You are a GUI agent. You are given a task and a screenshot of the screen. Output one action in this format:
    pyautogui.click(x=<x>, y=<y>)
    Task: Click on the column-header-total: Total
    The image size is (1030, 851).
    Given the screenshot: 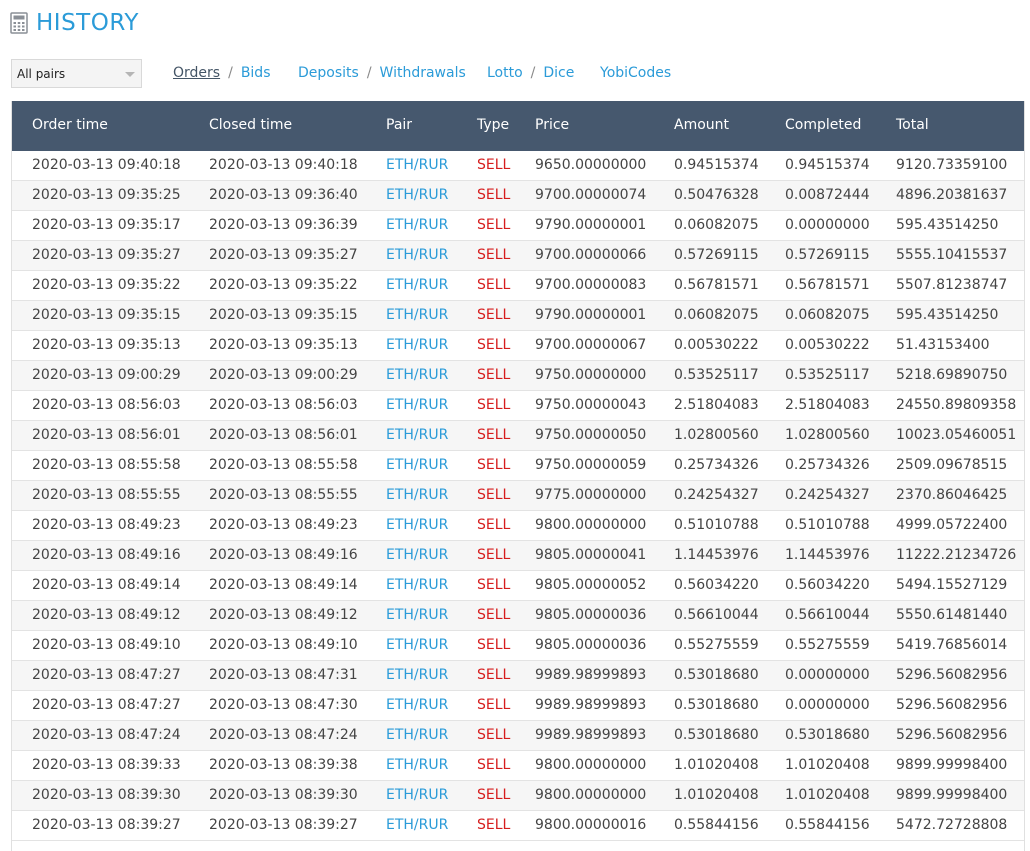 What is the action you would take?
    pyautogui.click(x=912, y=125)
    